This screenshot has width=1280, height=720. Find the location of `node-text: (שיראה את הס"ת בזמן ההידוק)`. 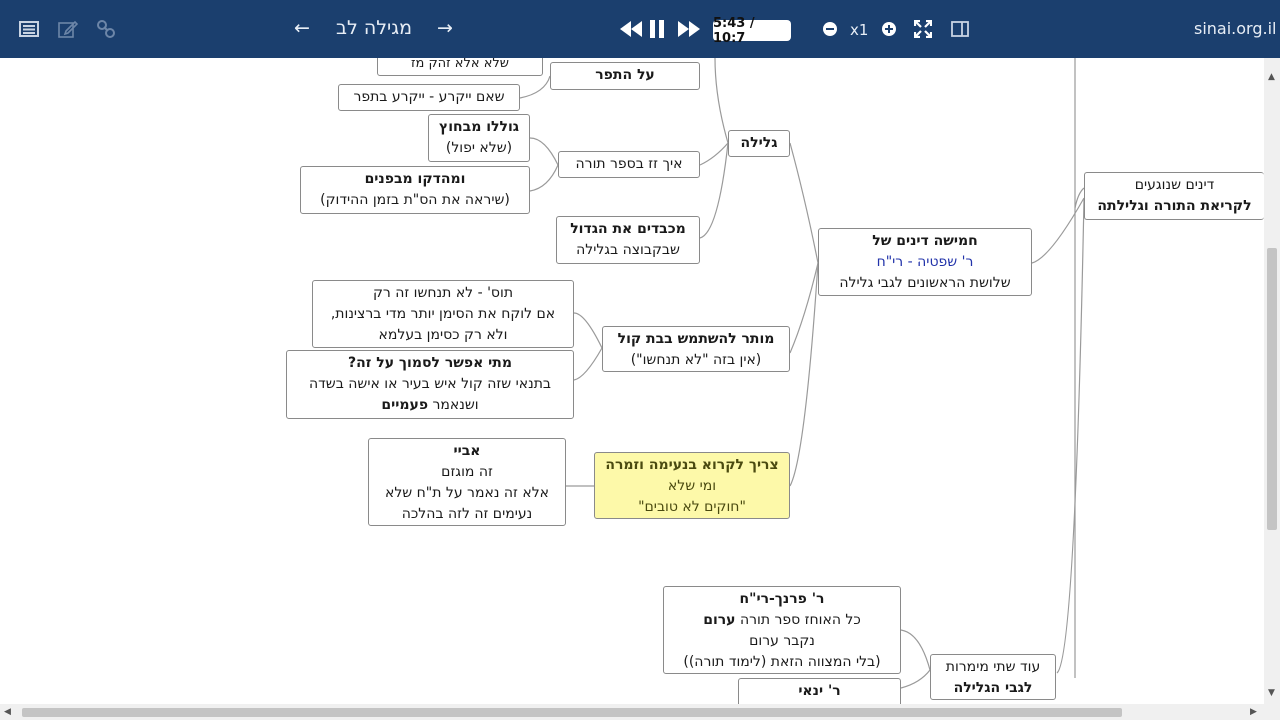

node-text: (שיראה את הס"ת בזמן ההידוק) is located at coordinates (415, 200).